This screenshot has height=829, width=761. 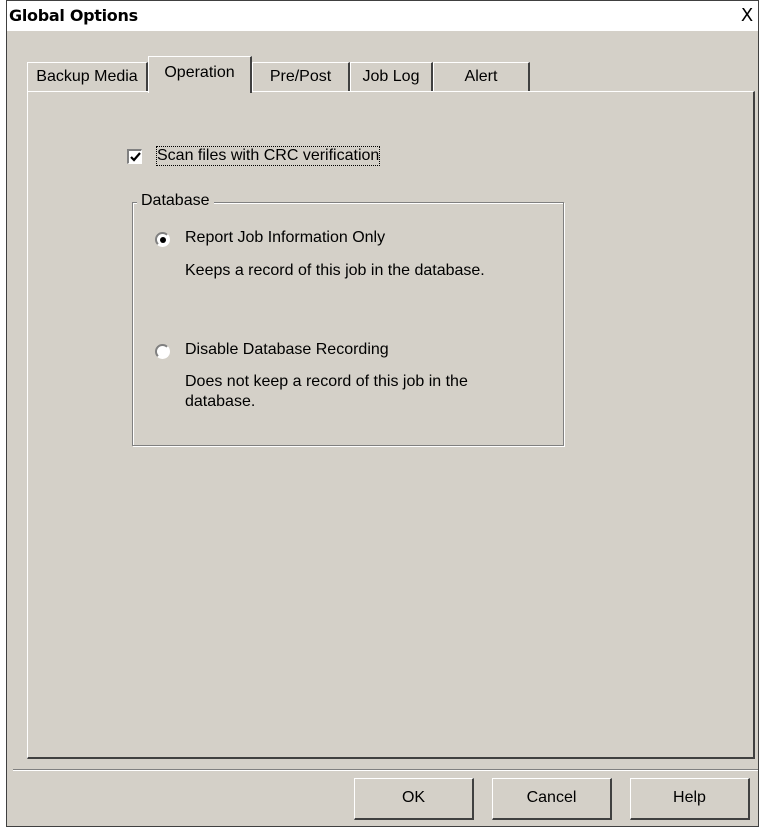 What do you see at coordinates (552, 799) in the screenshot?
I see `cancel-button: Cancel` at bounding box center [552, 799].